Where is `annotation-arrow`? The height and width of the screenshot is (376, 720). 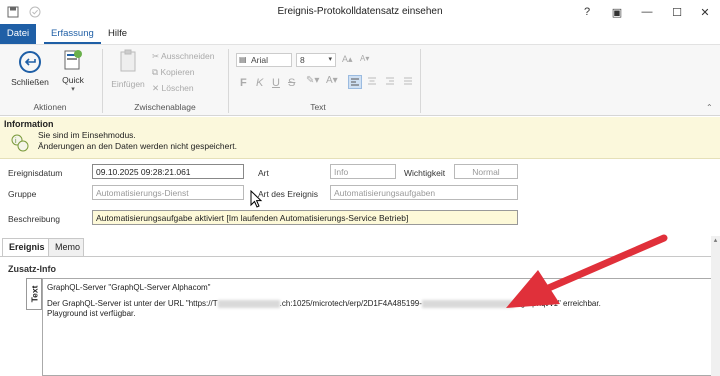 annotation-arrow is located at coordinates (585, 274).